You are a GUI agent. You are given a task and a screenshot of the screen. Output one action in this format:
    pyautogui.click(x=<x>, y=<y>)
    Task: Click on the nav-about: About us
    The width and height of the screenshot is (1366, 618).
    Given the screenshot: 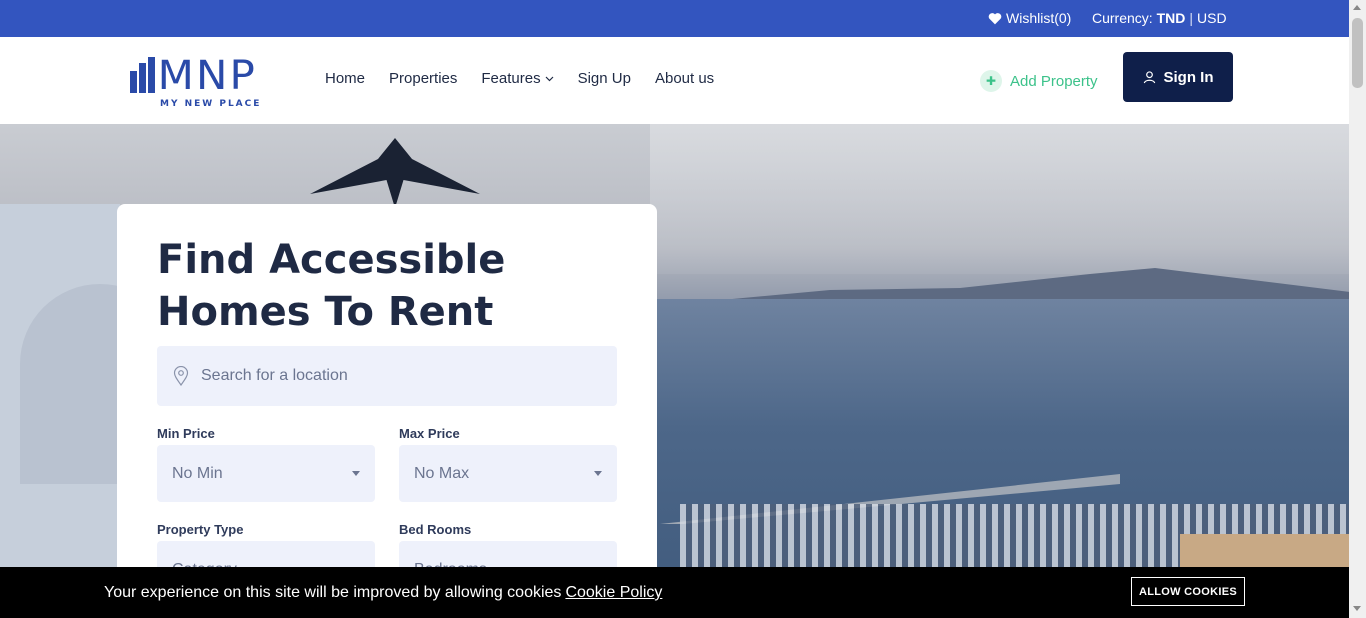 What is the action you would take?
    pyautogui.click(x=684, y=78)
    